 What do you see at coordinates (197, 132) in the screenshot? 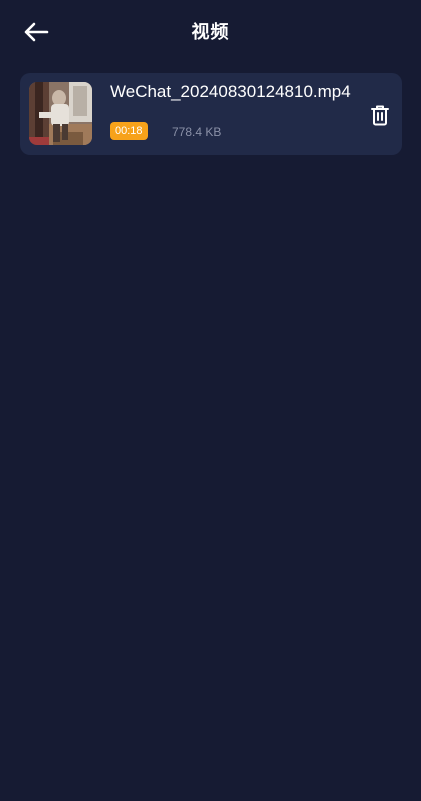
I see `file-size: 778.4 KB` at bounding box center [197, 132].